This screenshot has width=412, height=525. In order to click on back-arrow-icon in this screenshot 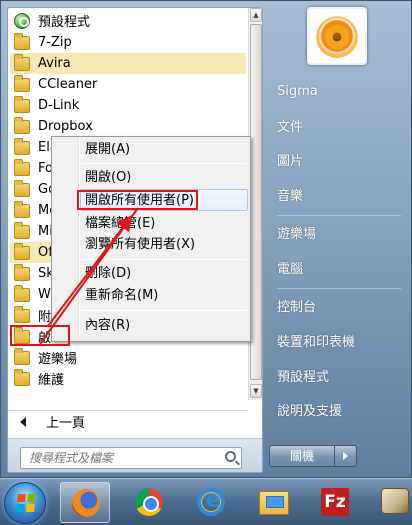, I will do `click(23, 421)`.